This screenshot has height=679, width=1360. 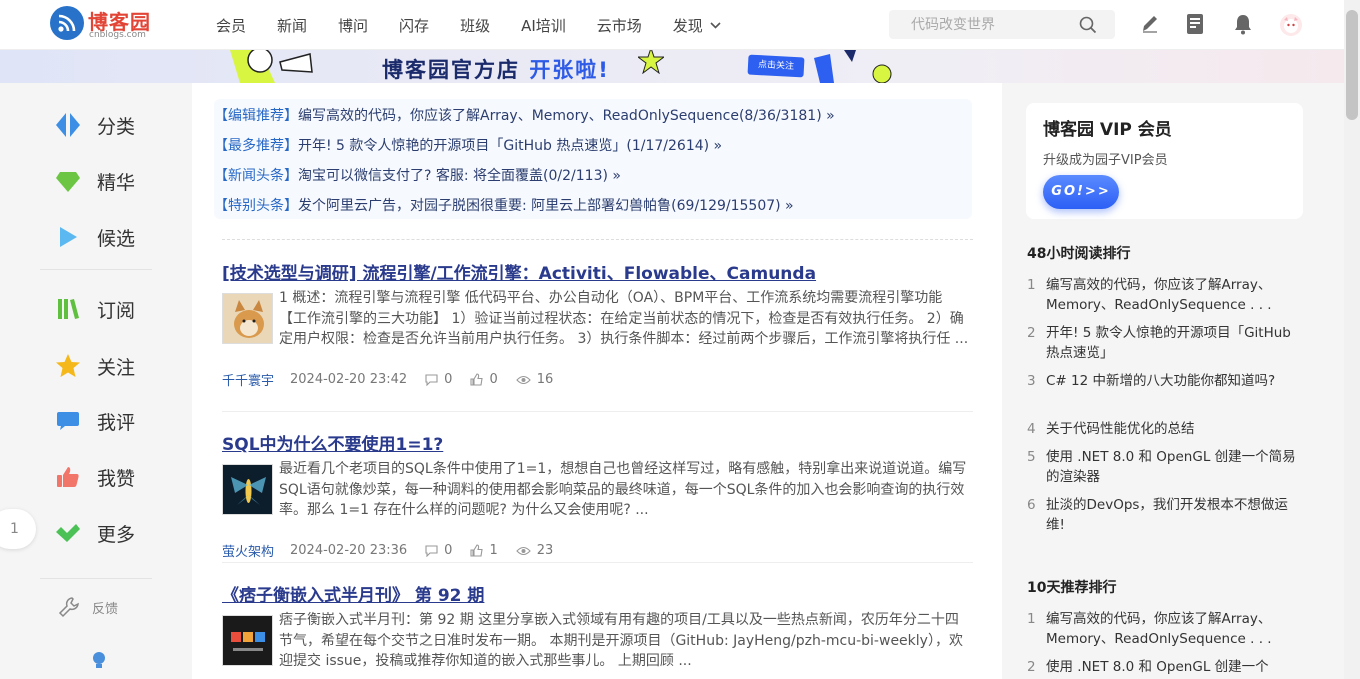 I want to click on sidebar-item-candidate: 候选, so click(x=95, y=237).